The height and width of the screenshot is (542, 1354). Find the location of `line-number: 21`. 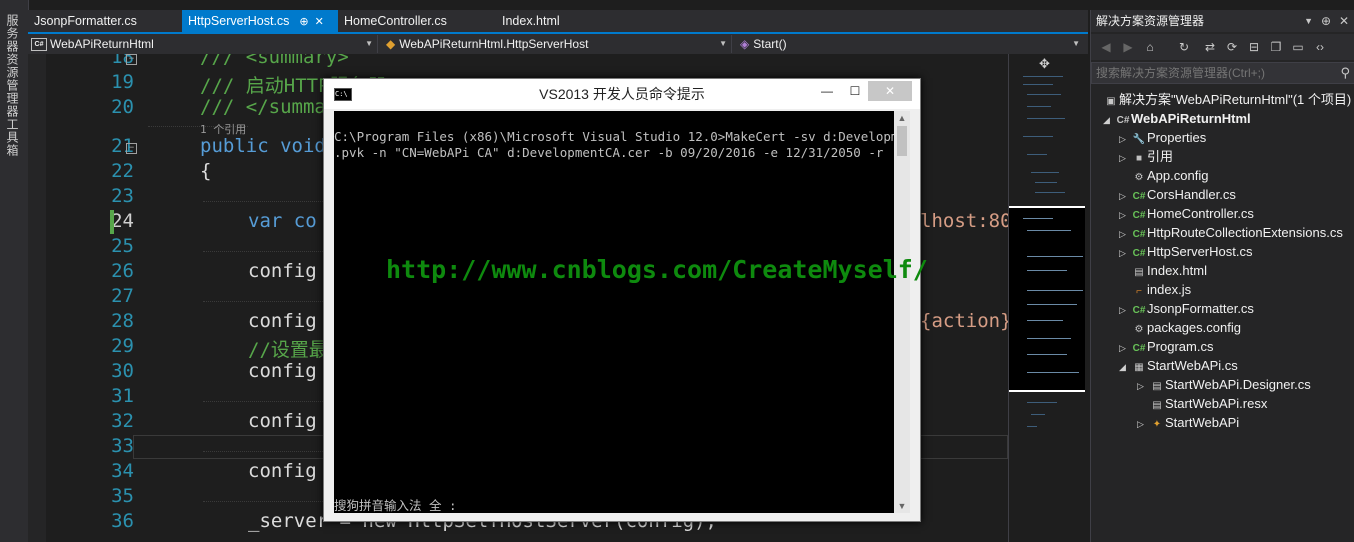

line-number: 21 is located at coordinates (122, 146).